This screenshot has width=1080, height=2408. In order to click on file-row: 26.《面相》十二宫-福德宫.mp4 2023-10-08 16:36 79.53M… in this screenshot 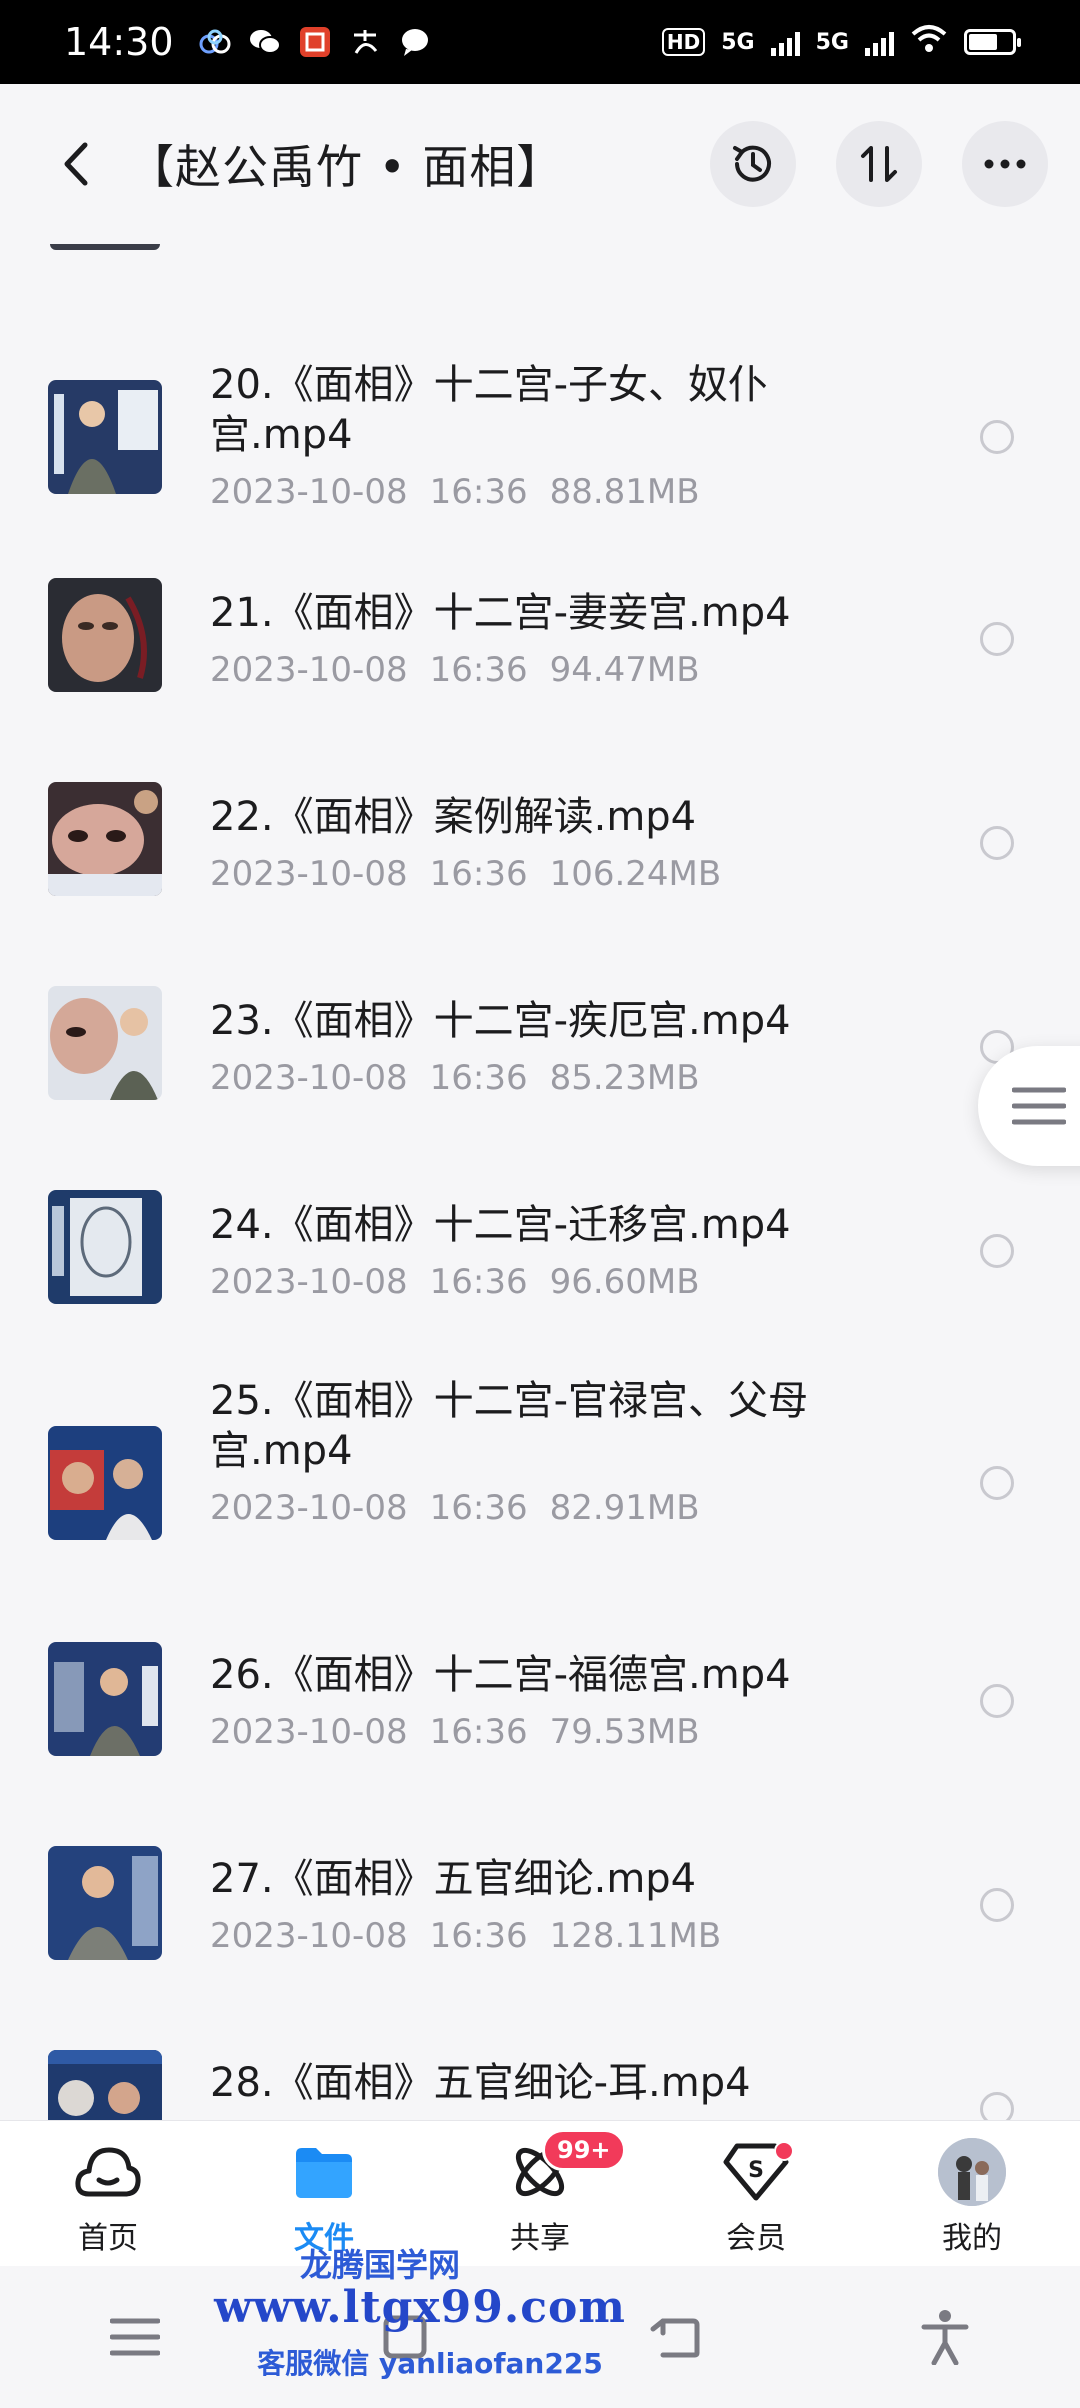, I will do `click(540, 1712)`.